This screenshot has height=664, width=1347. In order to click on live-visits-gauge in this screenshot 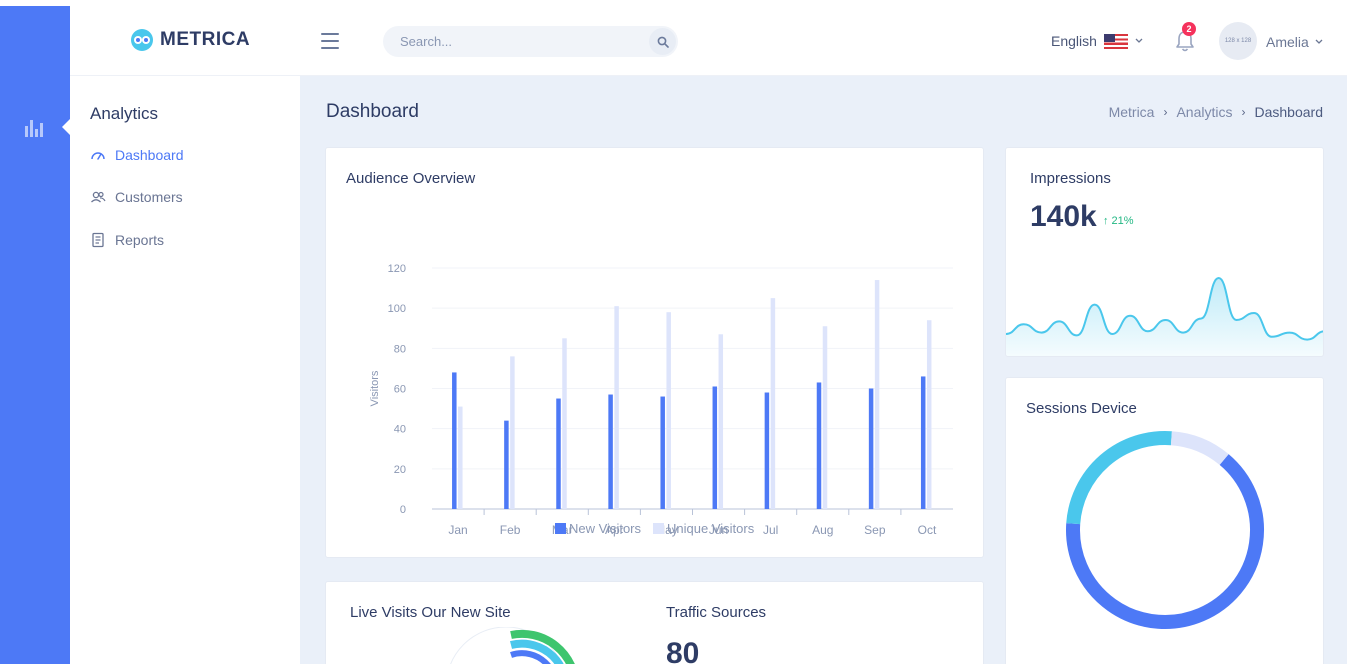, I will do `click(512, 645)`.